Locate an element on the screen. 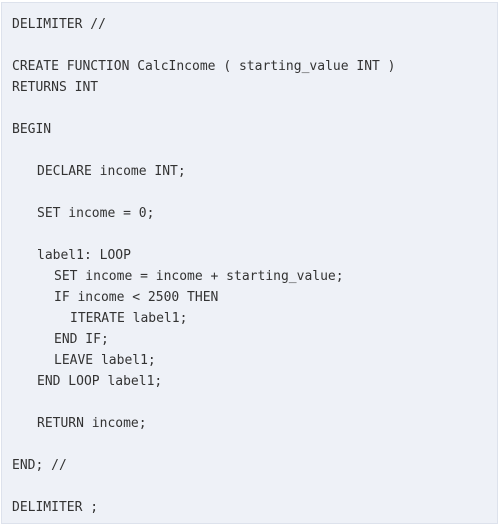 The image size is (500, 526). code-line: DELIMITER ; is located at coordinates (55, 507).